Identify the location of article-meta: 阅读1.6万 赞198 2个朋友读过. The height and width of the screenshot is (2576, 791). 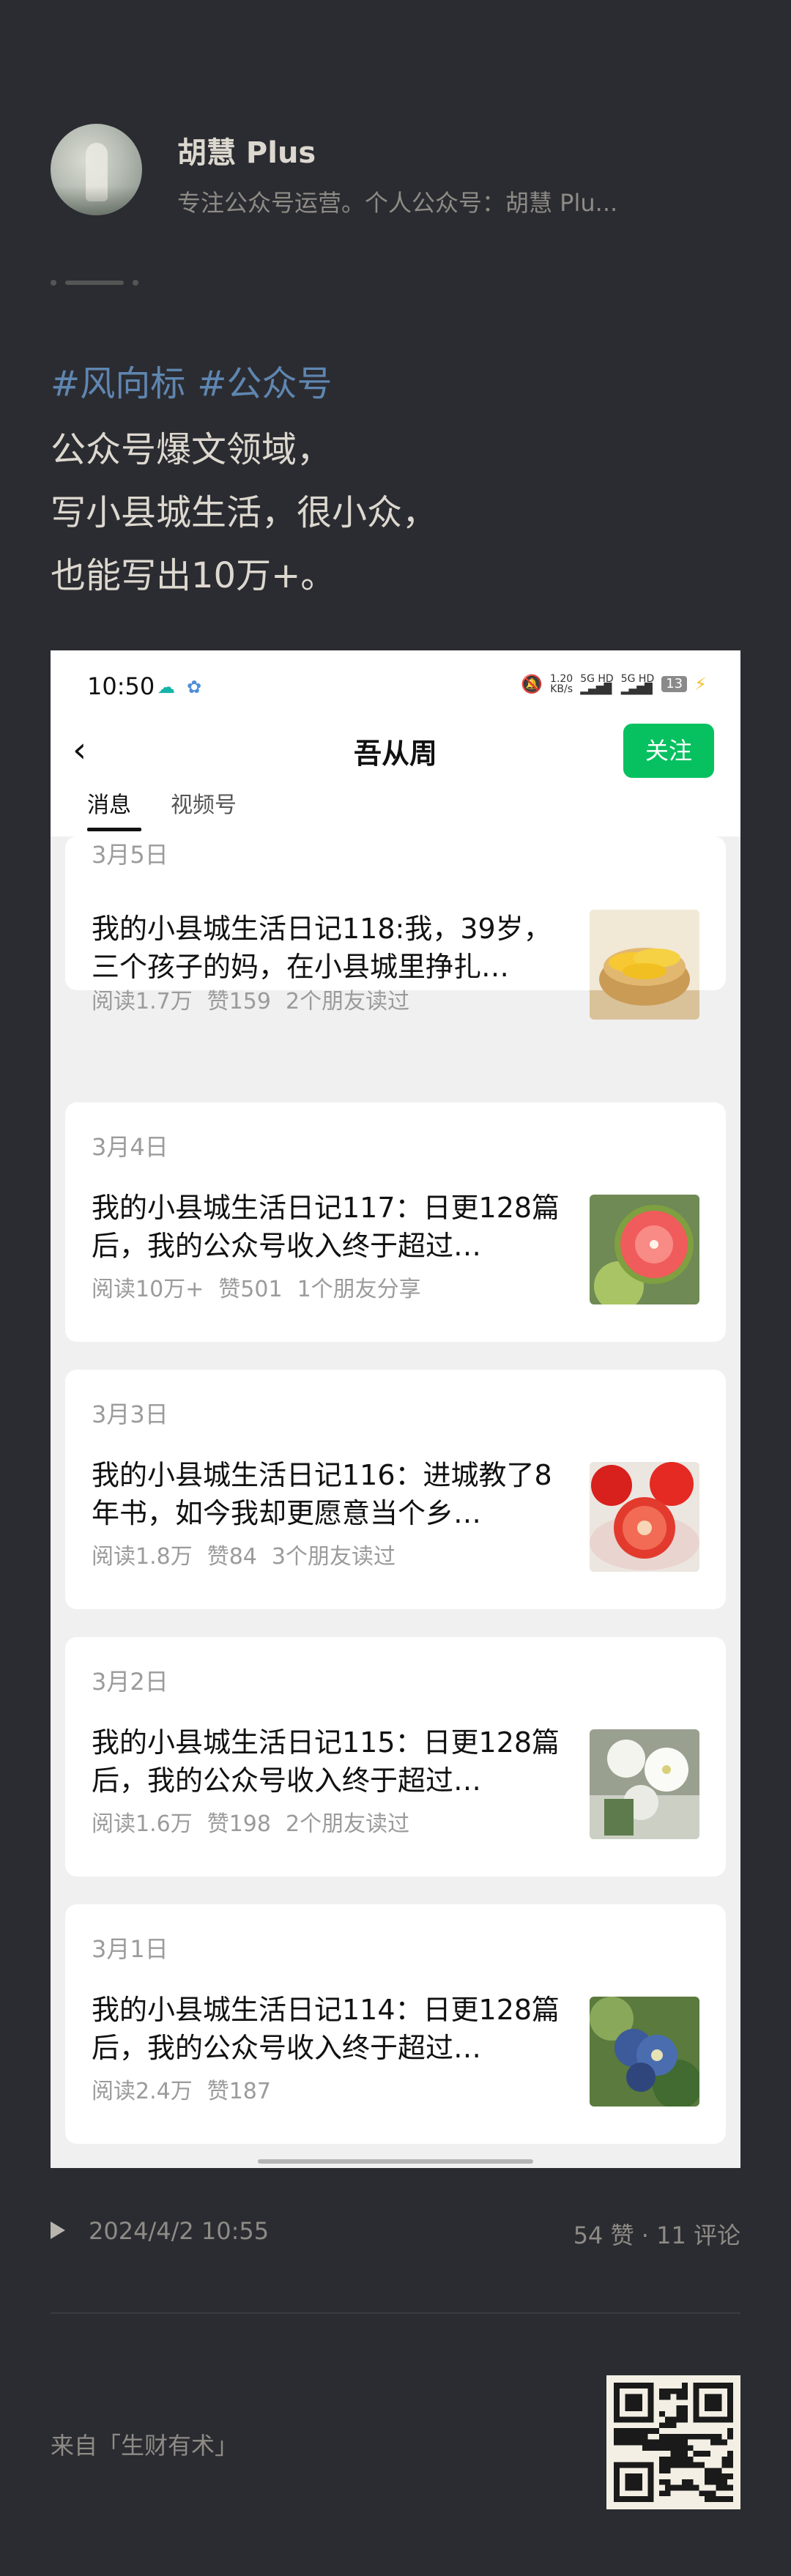
(258, 1821).